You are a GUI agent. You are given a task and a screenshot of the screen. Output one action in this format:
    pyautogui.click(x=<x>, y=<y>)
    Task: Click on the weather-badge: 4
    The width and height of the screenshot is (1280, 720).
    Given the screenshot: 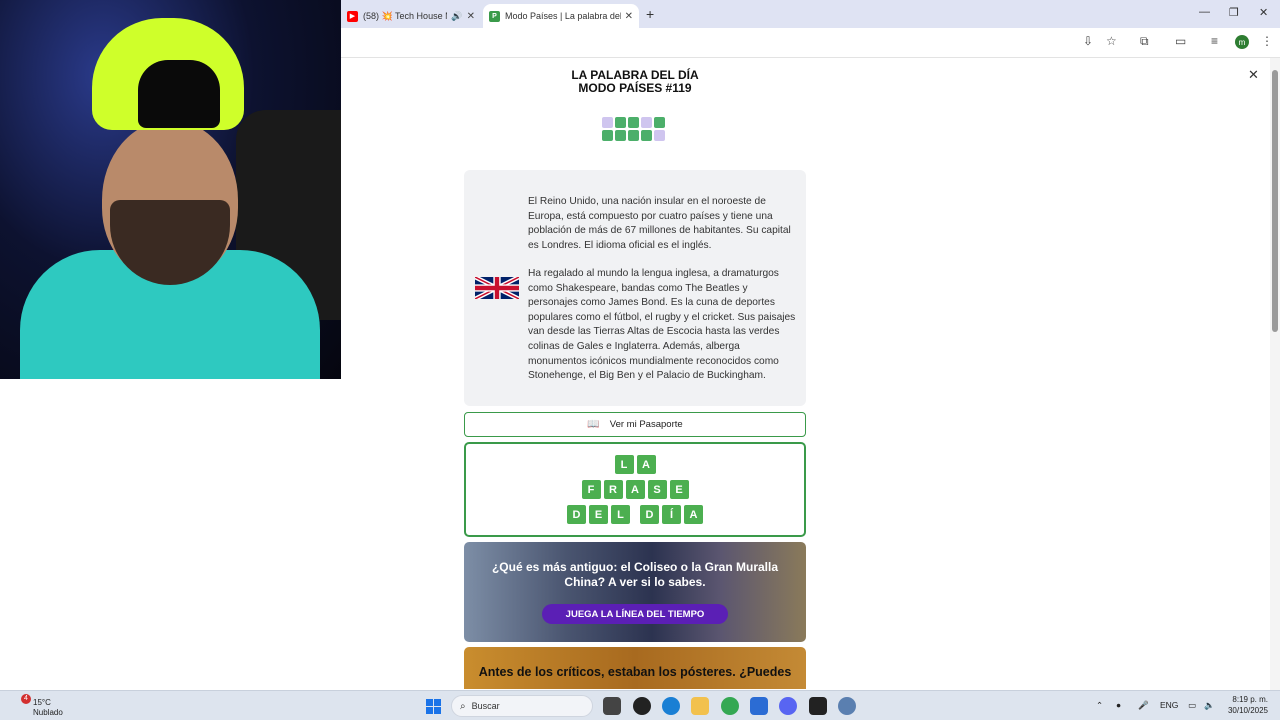 What is the action you would take?
    pyautogui.click(x=26, y=699)
    